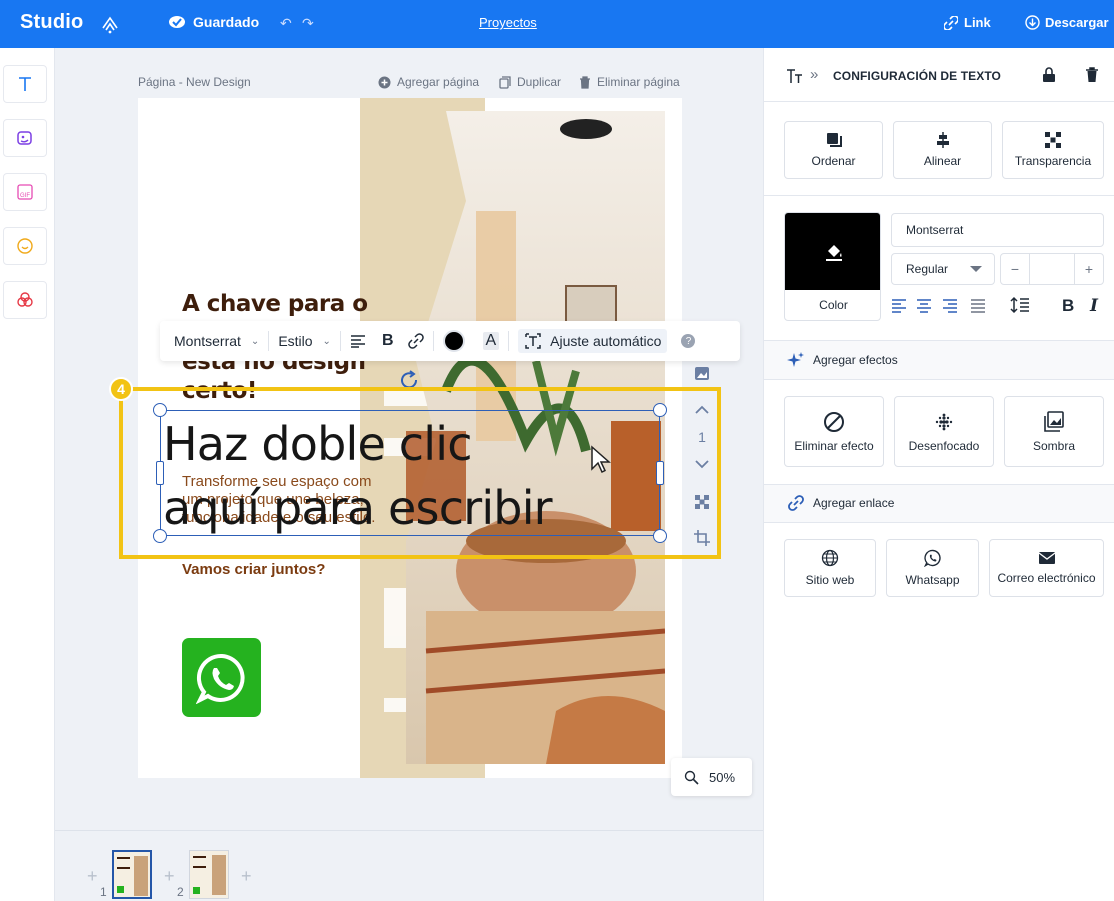 This screenshot has width=1114, height=901. What do you see at coordinates (660, 473) in the screenshot?
I see `resize-handle-right` at bounding box center [660, 473].